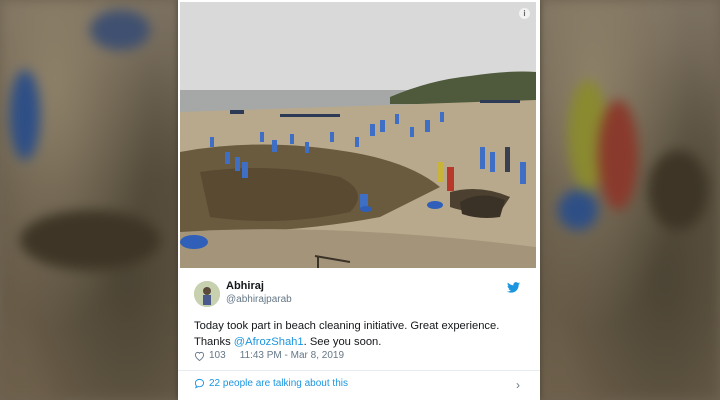 This screenshot has width=720, height=400. What do you see at coordinates (518, 385) in the screenshot?
I see `chevron-right-icon: ›` at bounding box center [518, 385].